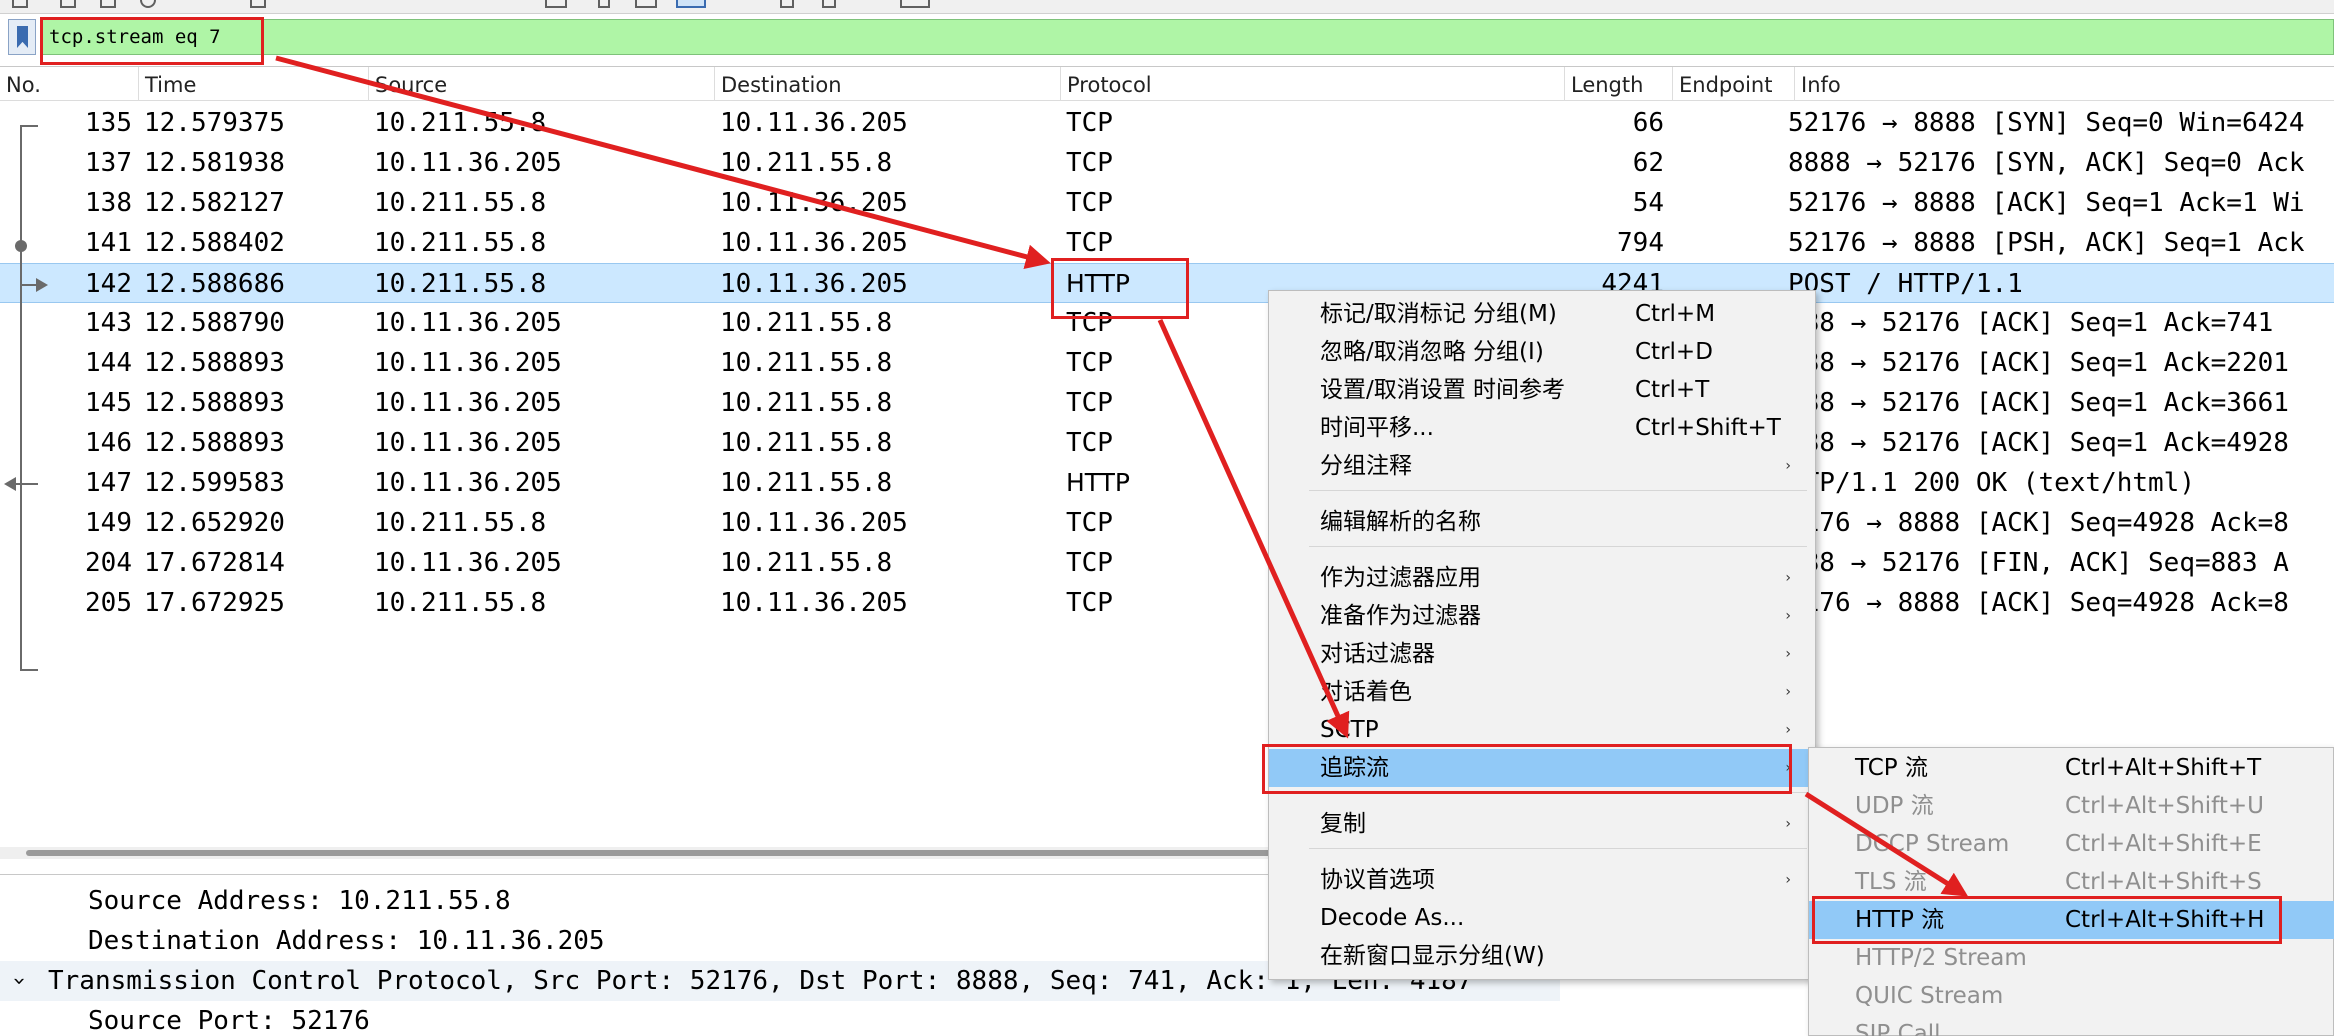  I want to click on context-menu-item: 准备作为过滤器 ›, so click(1543, 616).